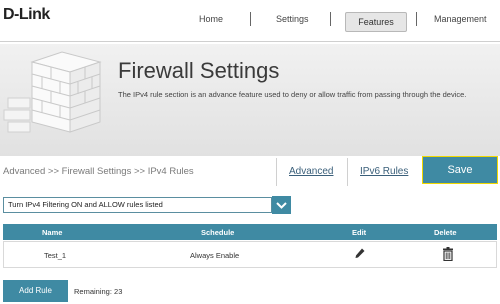  What do you see at coordinates (448, 254) in the screenshot?
I see `trash-icon` at bounding box center [448, 254].